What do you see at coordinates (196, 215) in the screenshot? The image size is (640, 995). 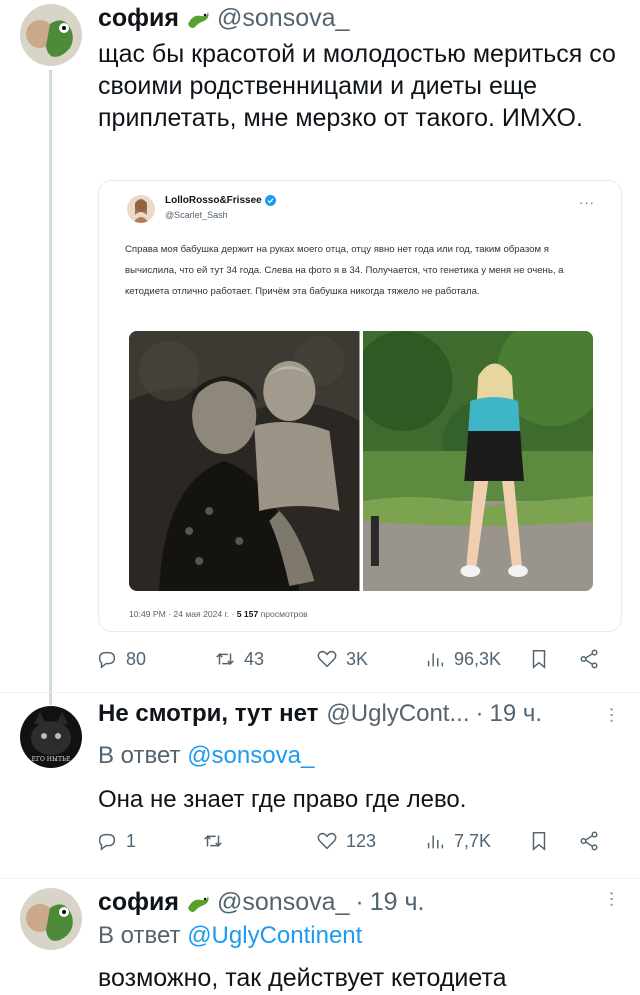 I see `quoted-handle: @Scarlet_Sash` at bounding box center [196, 215].